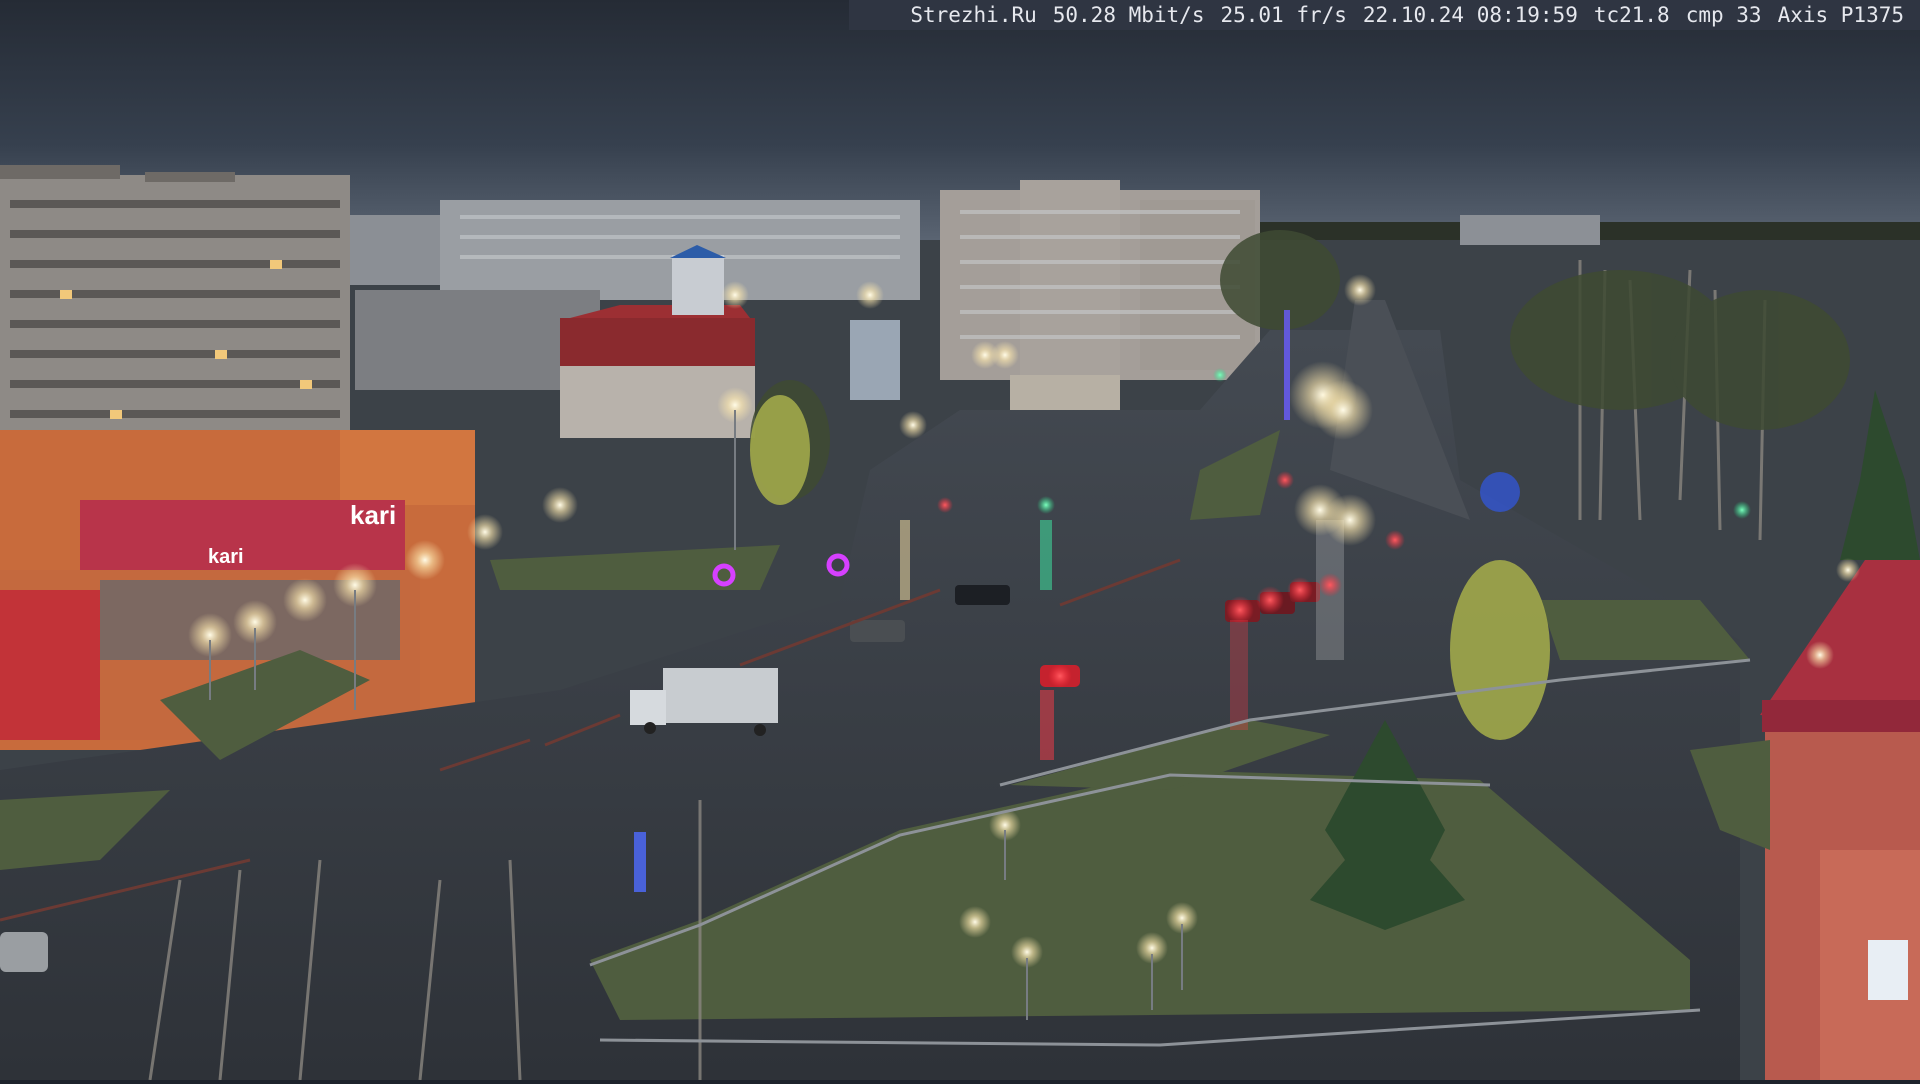 This screenshot has width=1920, height=1084. What do you see at coordinates (226, 557) in the screenshot?
I see `store-sign-secondary: kari` at bounding box center [226, 557].